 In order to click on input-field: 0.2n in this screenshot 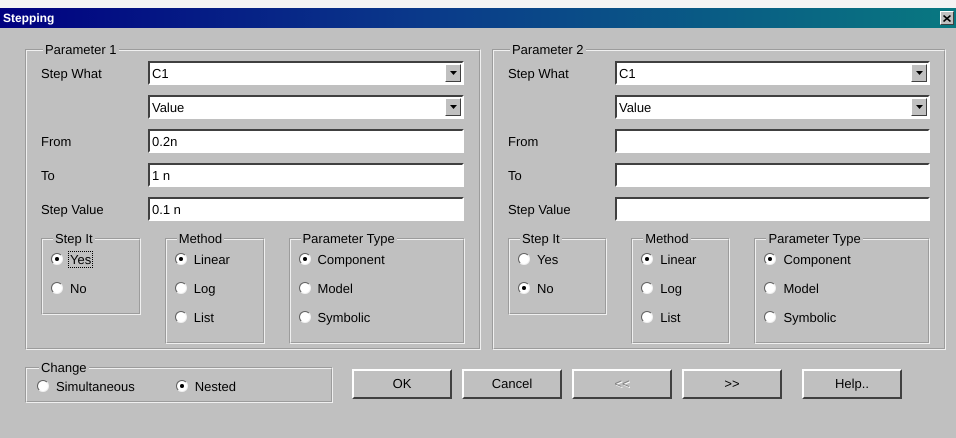, I will do `click(306, 141)`.